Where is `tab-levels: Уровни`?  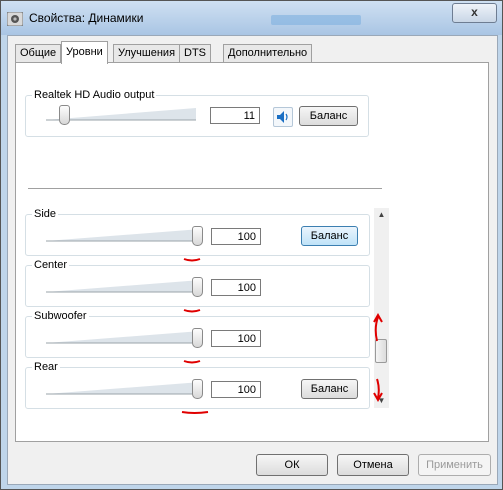 tab-levels: Уровни is located at coordinates (84, 52).